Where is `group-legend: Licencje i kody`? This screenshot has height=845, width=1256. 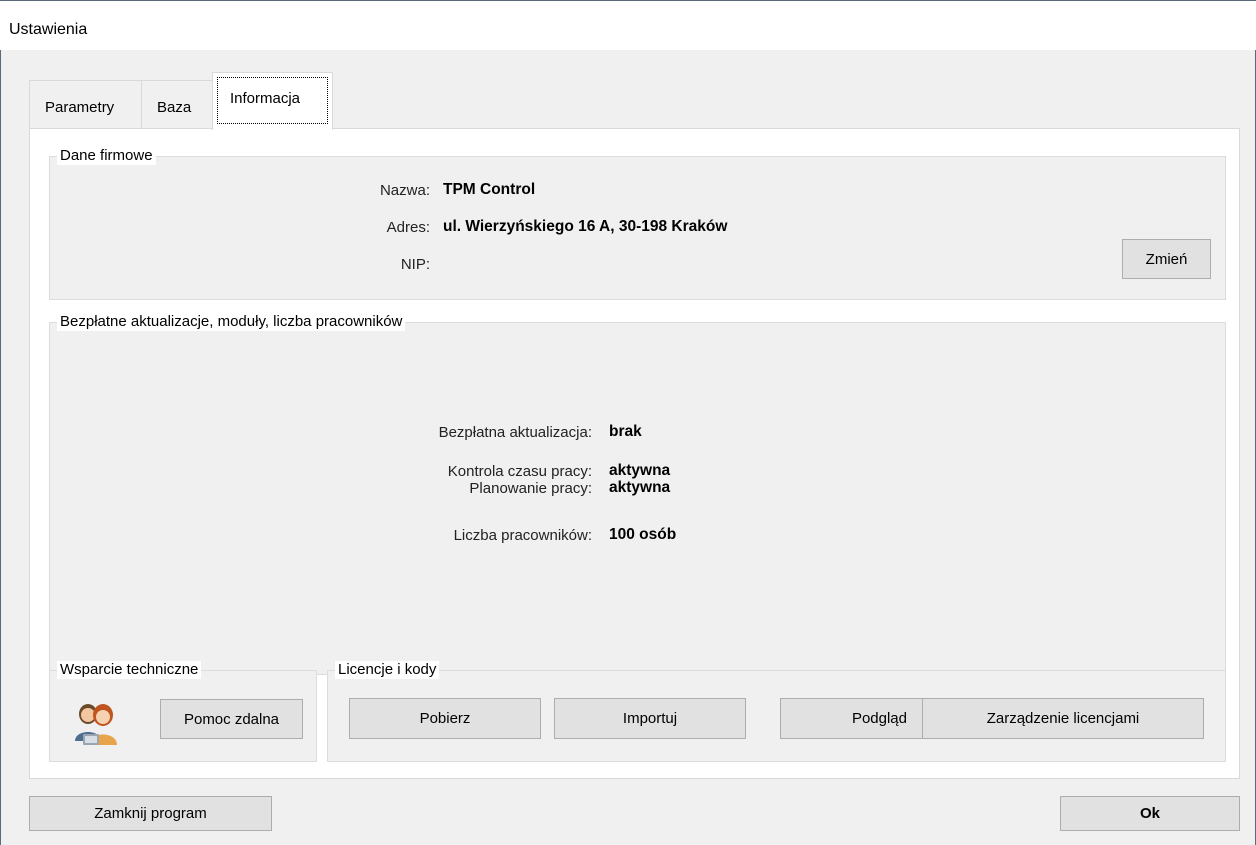 group-legend: Licencje i kody is located at coordinates (387, 670).